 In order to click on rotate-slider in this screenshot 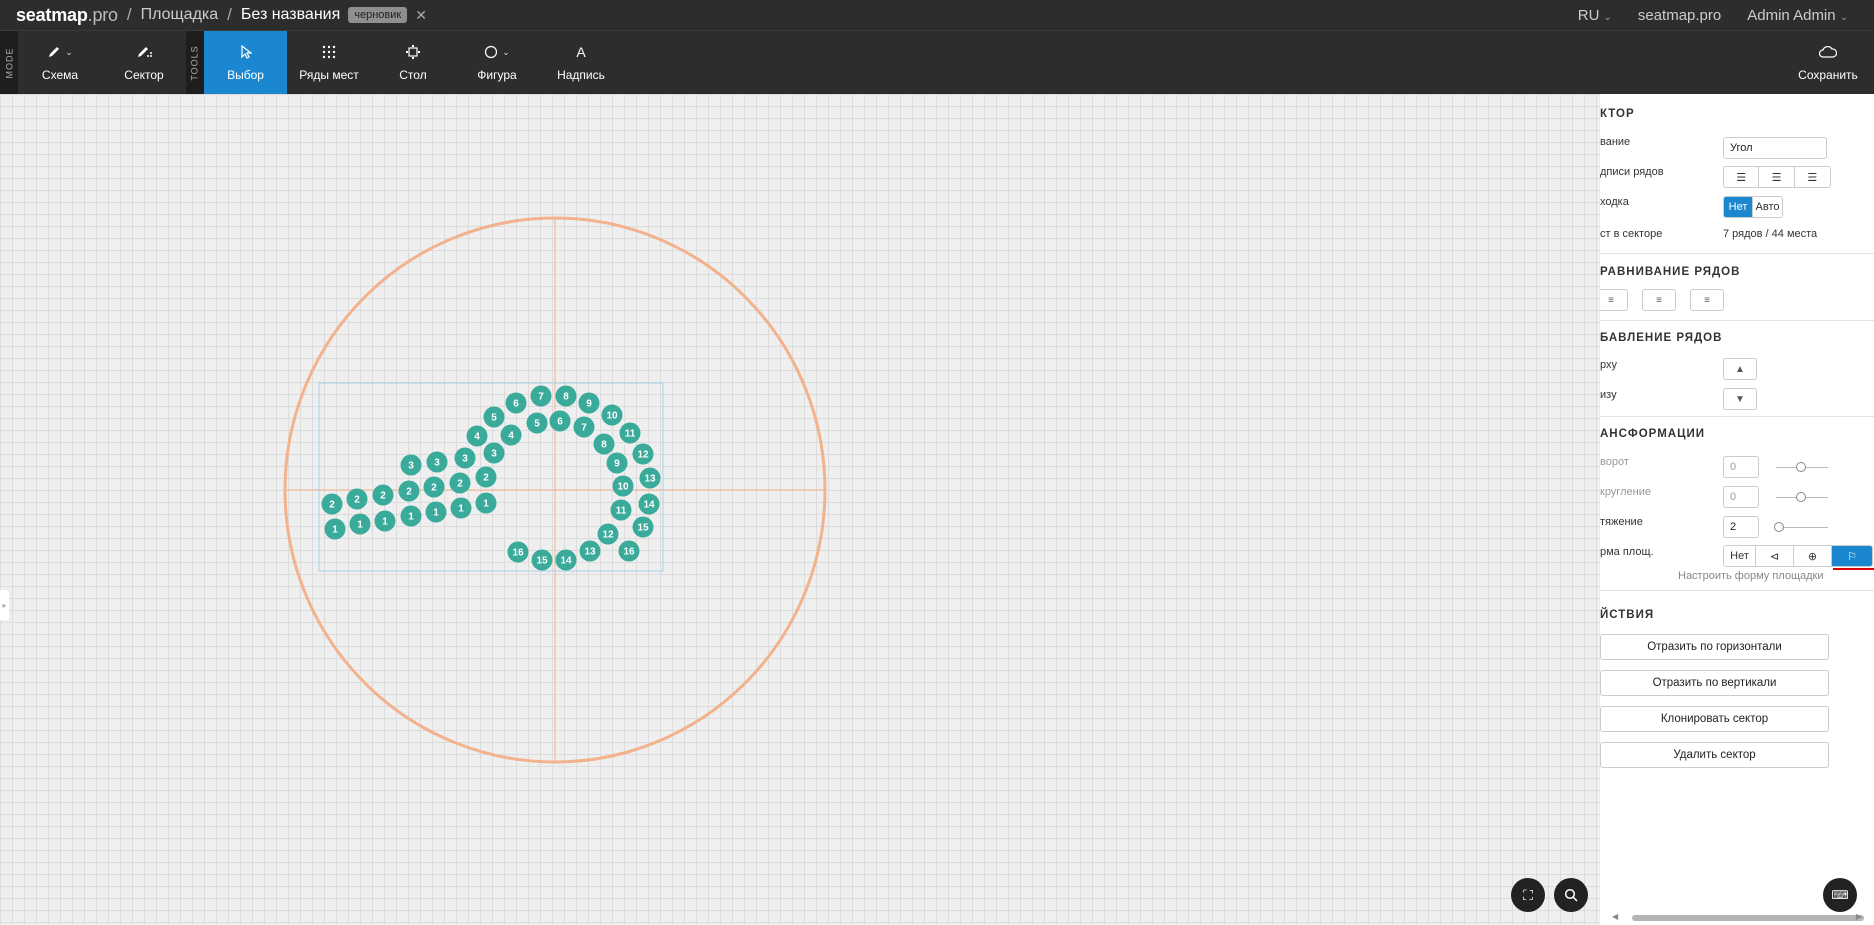, I will do `click(1802, 467)`.